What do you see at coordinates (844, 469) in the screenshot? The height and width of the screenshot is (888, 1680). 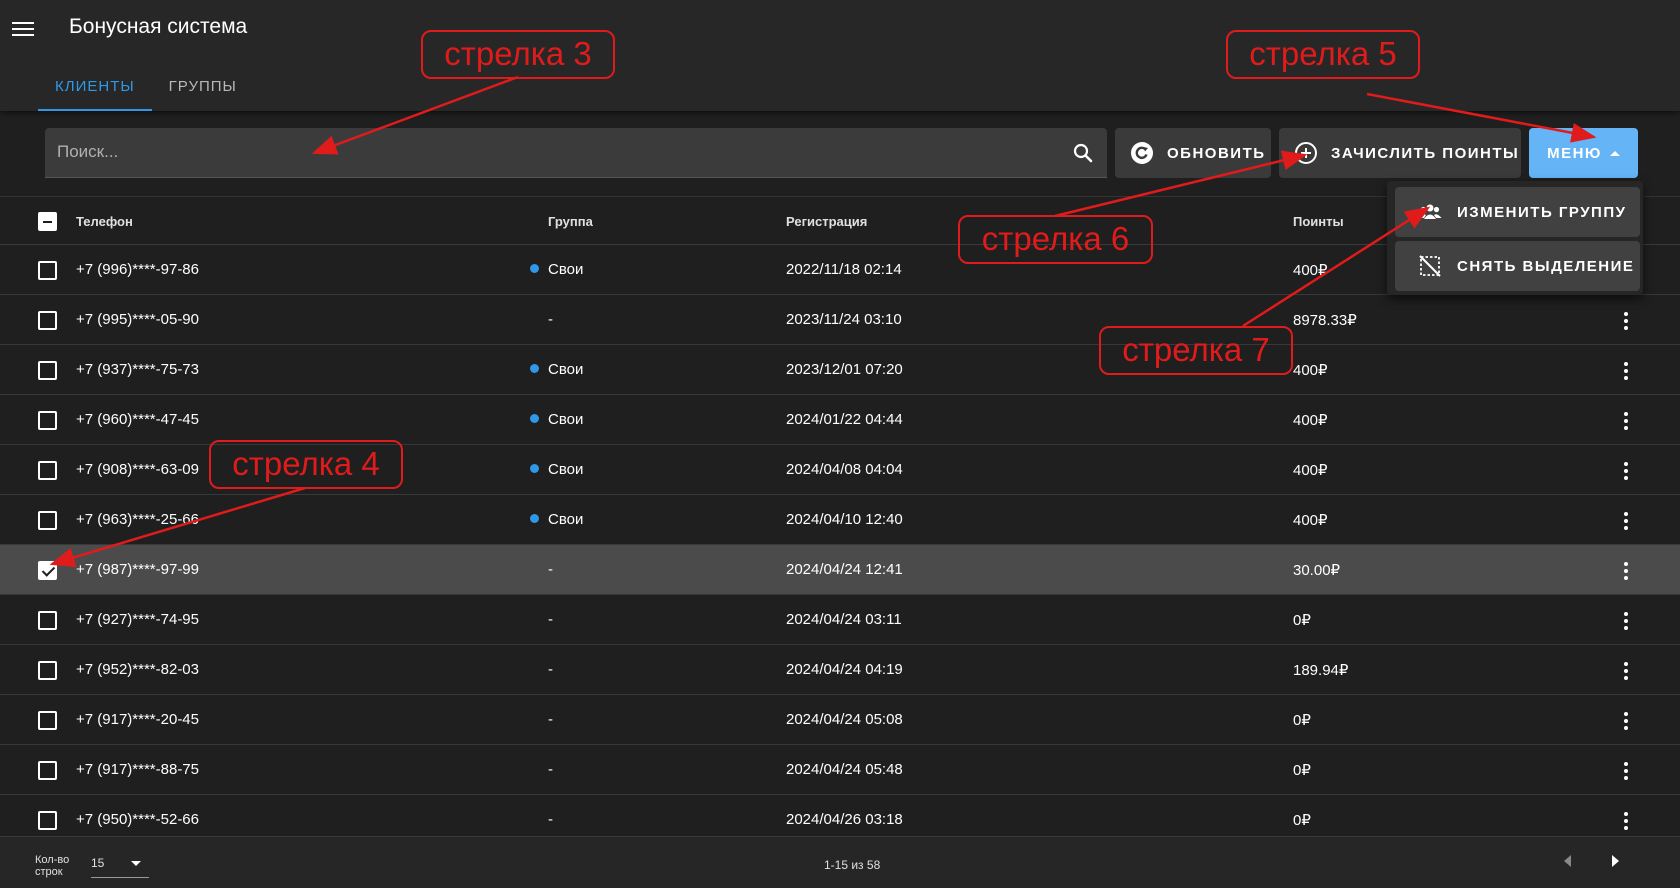 I see `registration-cell: 2024/04/08 04:04` at bounding box center [844, 469].